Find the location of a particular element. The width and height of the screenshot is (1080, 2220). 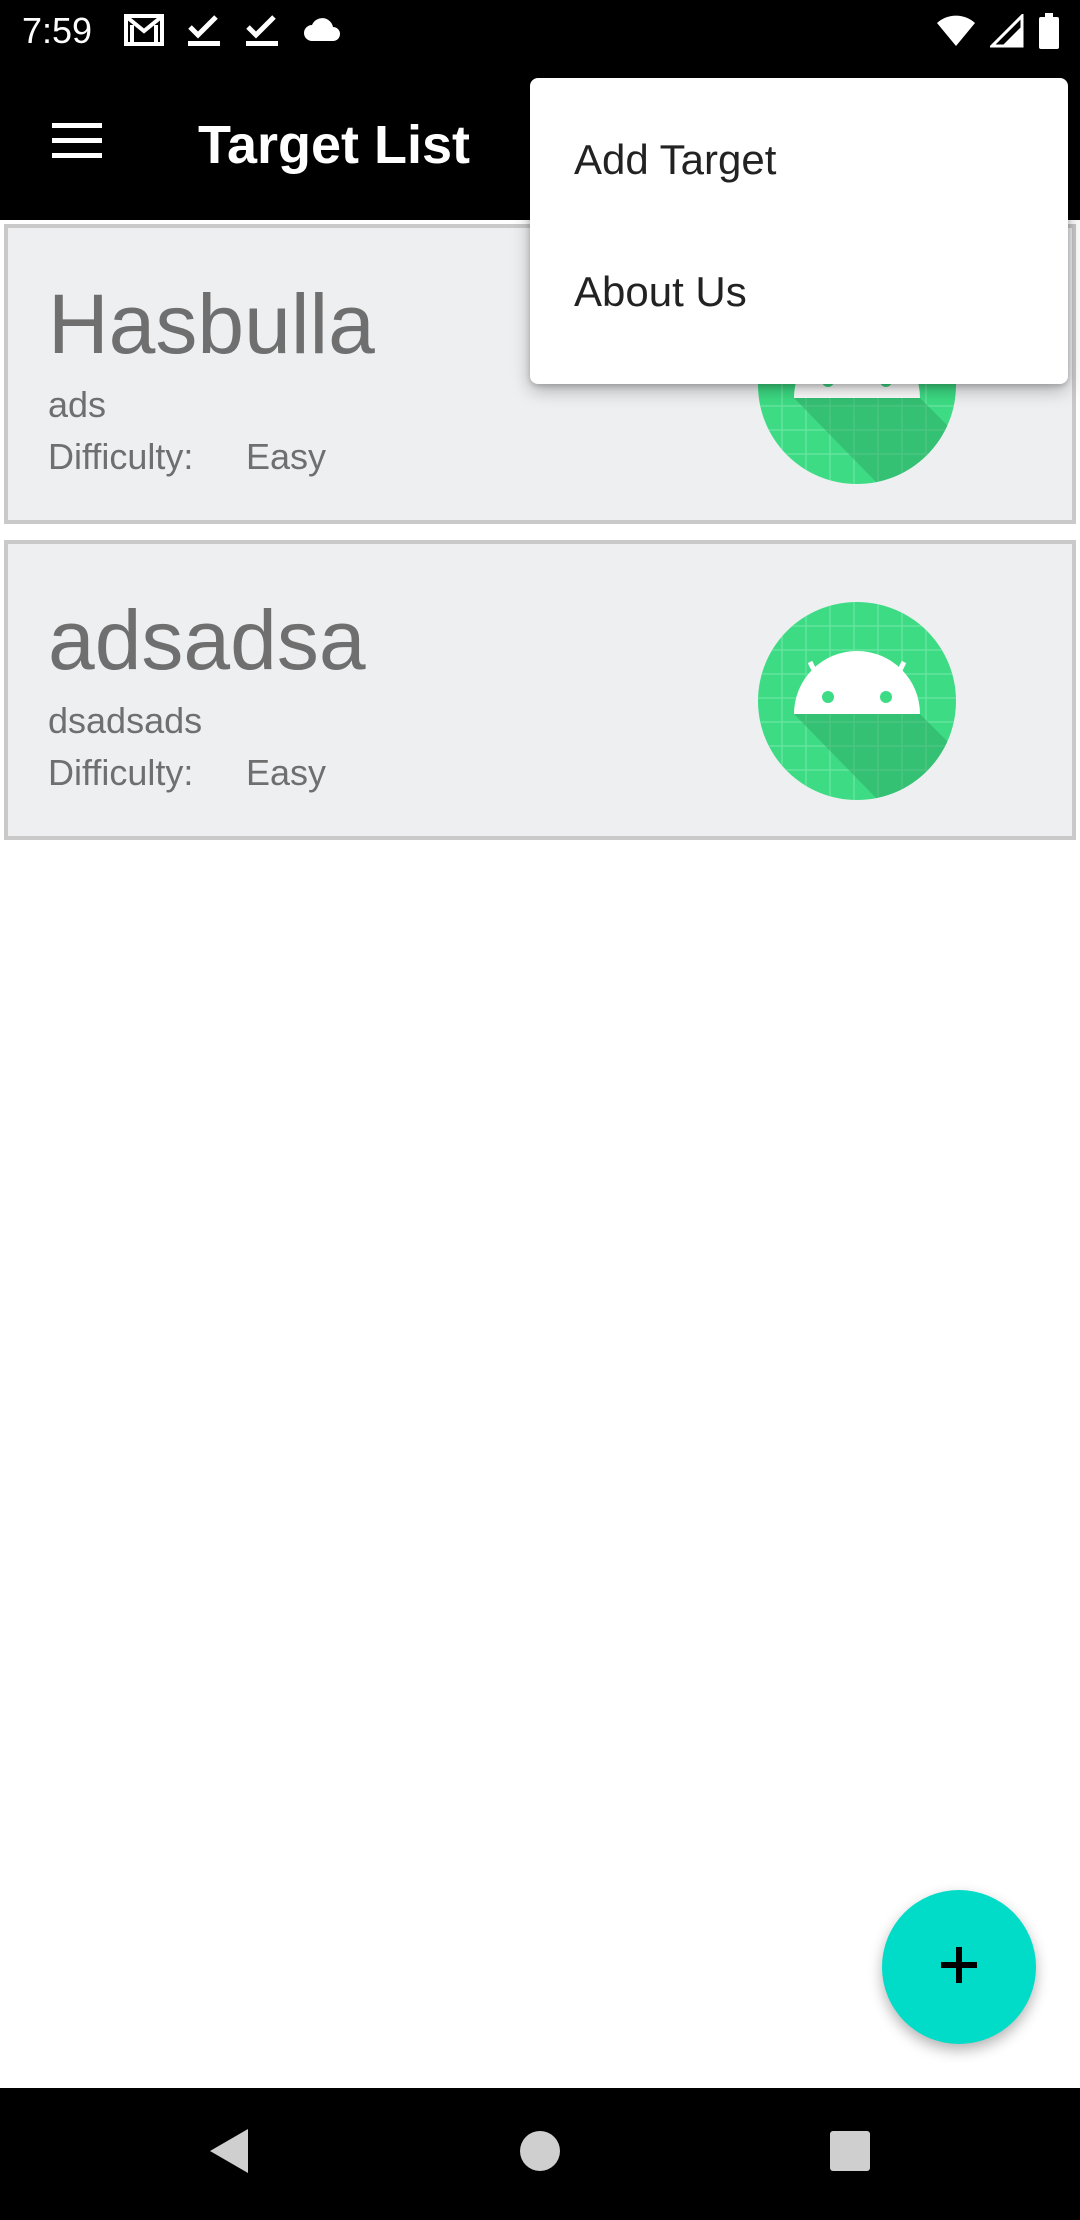

wifi-icon is located at coordinates (956, 33).